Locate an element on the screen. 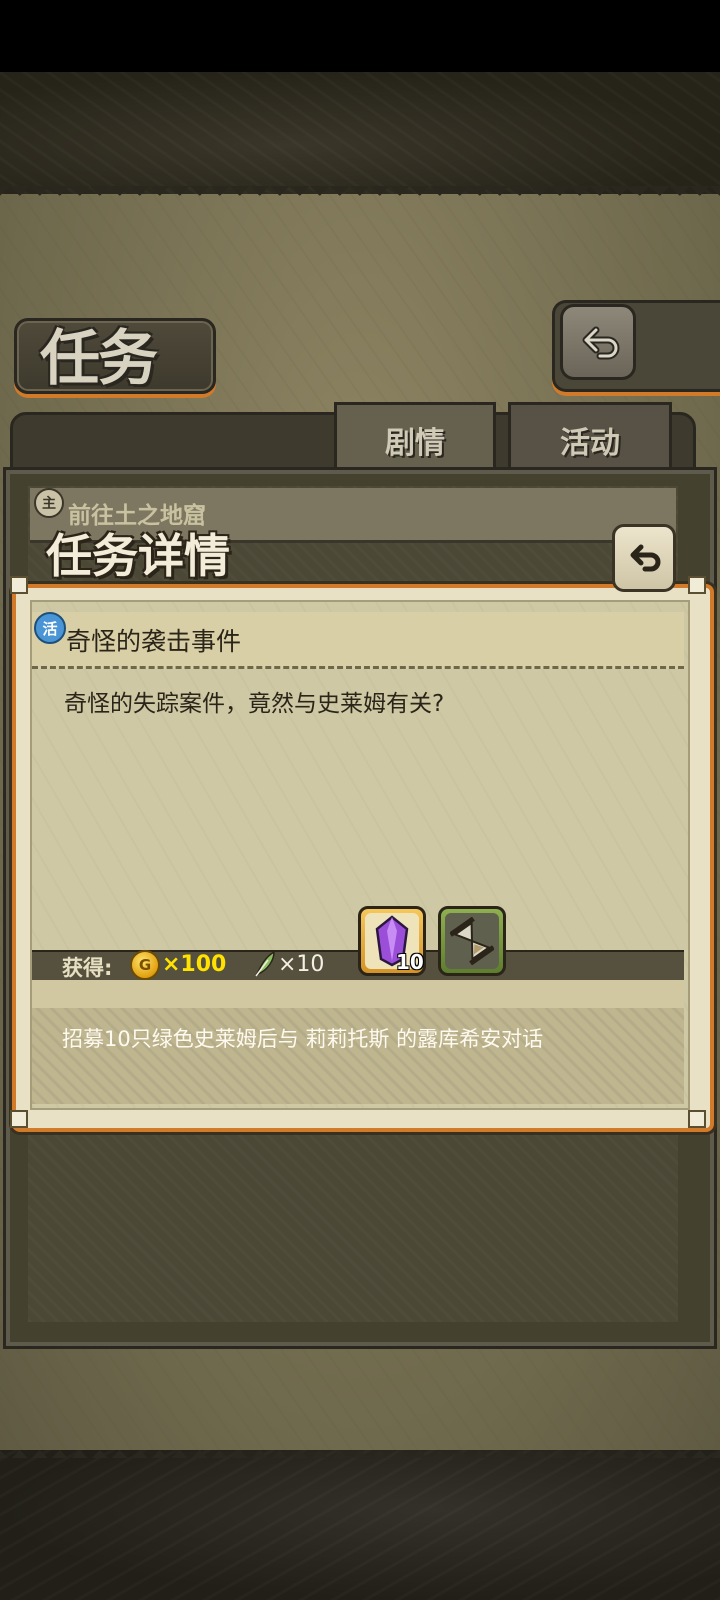 This screenshot has height=1600, width=720. page-title: 任务 is located at coordinates (99, 359).